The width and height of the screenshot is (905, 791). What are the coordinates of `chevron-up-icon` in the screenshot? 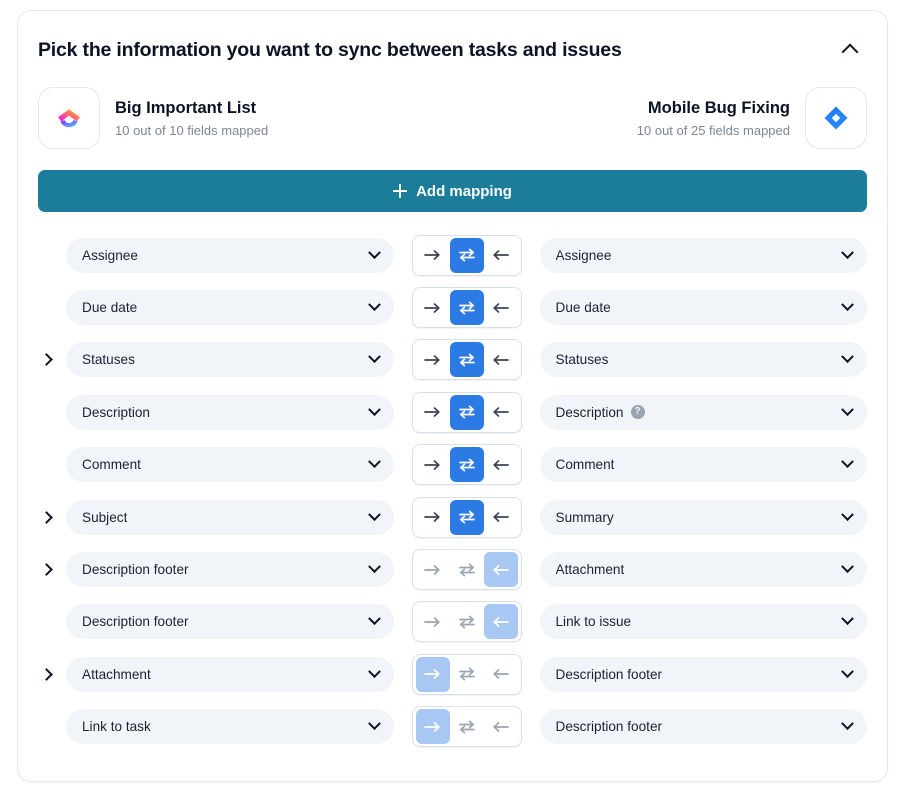 It's located at (850, 52).